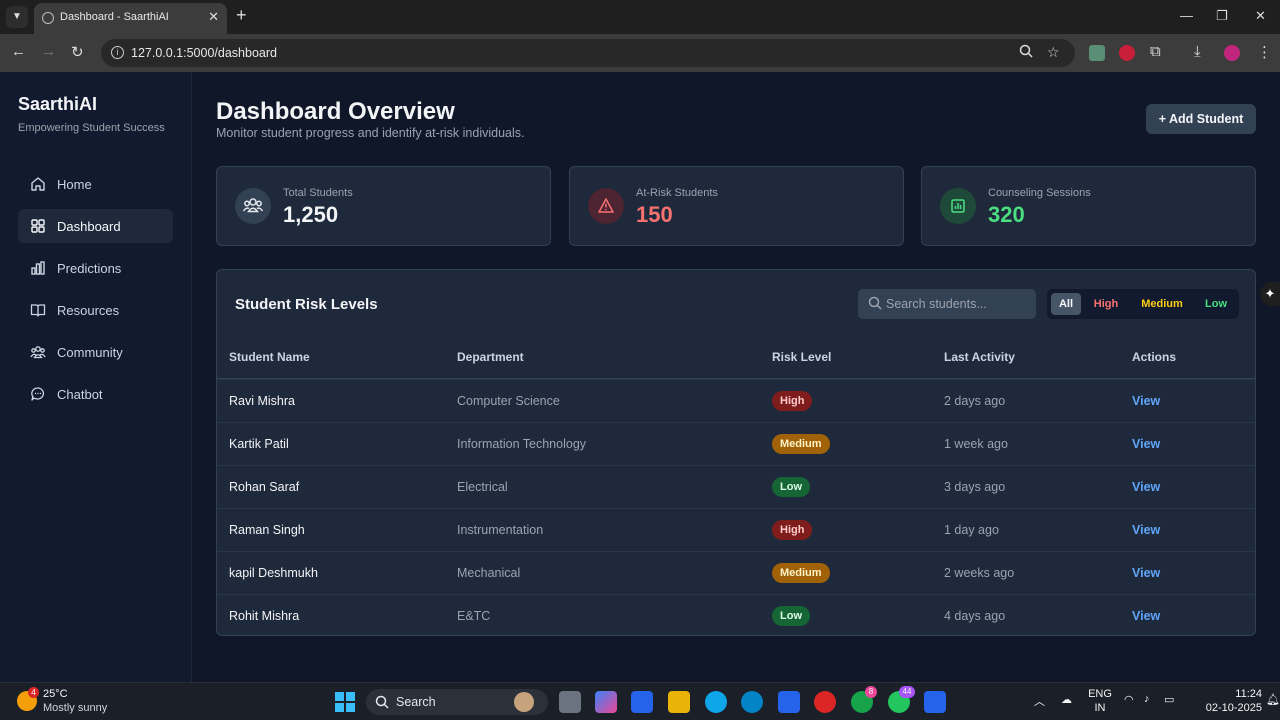 Image resolution: width=1280 pixels, height=720 pixels. What do you see at coordinates (588, 53) in the screenshot?
I see `address-bar: i 127.0.0.1:5000/dashboard ☆` at bounding box center [588, 53].